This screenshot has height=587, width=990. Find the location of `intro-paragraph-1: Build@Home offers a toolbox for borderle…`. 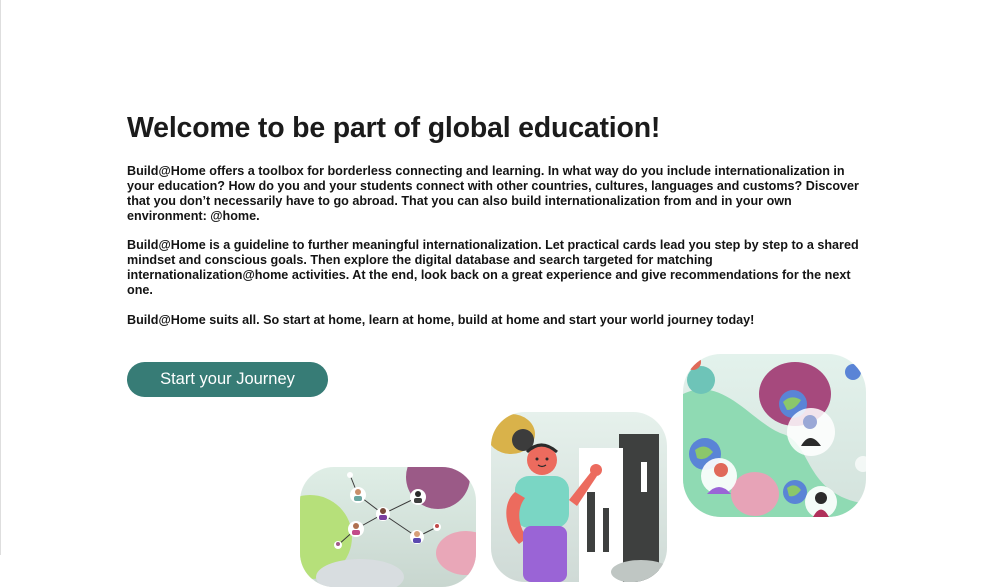

intro-paragraph-1: Build@Home offers a toolbox for borderle… is located at coordinates (493, 193).